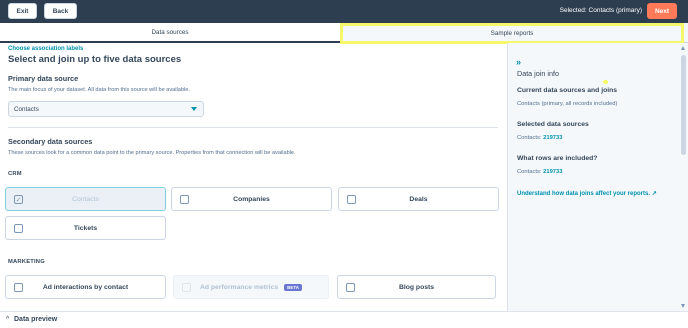 The image size is (688, 328). I want to click on external-link-icon: ↗, so click(654, 194).